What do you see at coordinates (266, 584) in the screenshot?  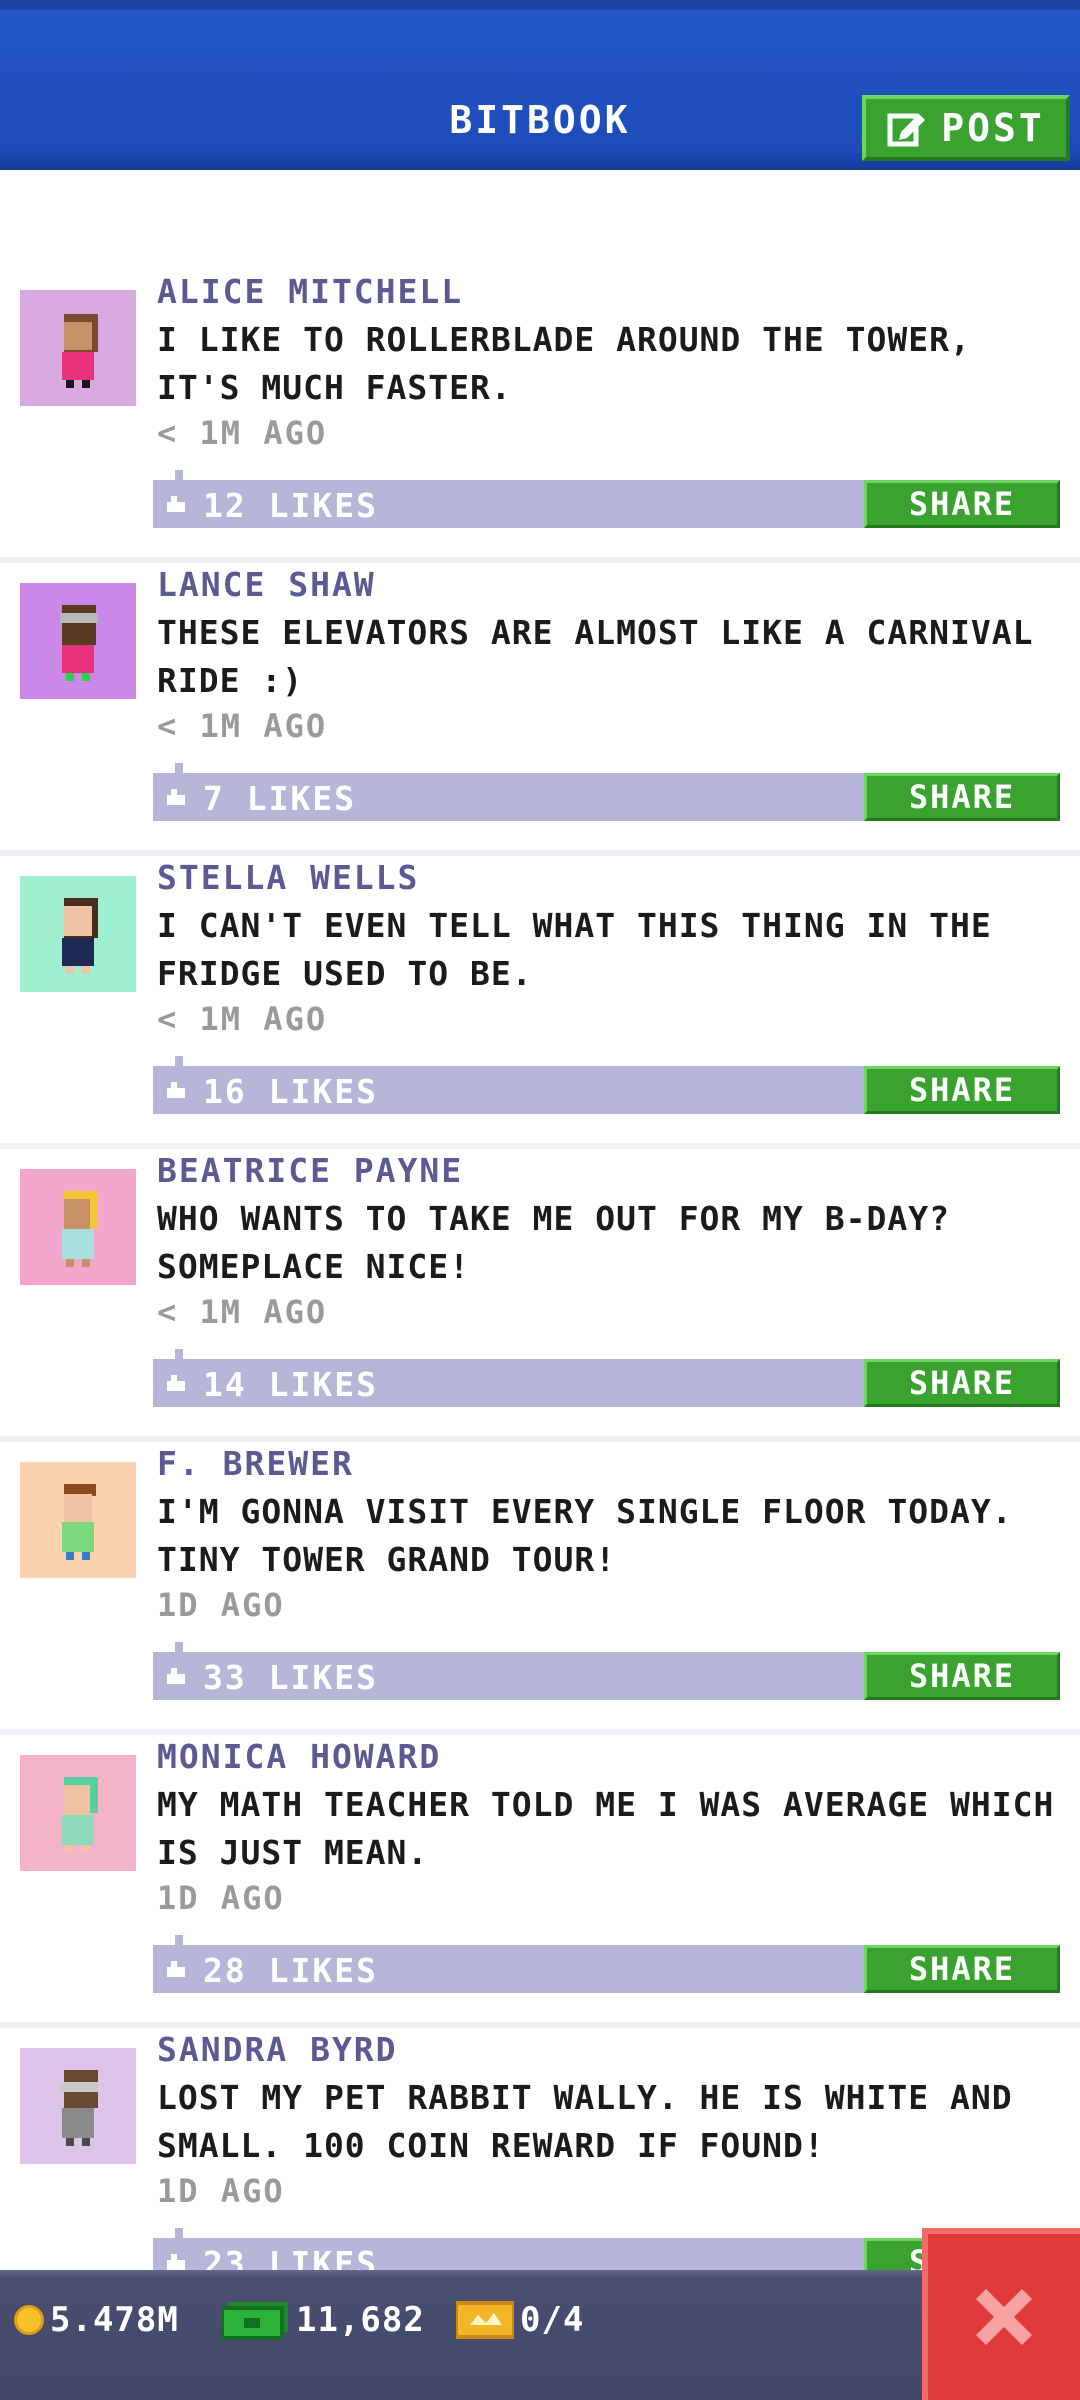 I see `post-author: LANCE SHAW` at bounding box center [266, 584].